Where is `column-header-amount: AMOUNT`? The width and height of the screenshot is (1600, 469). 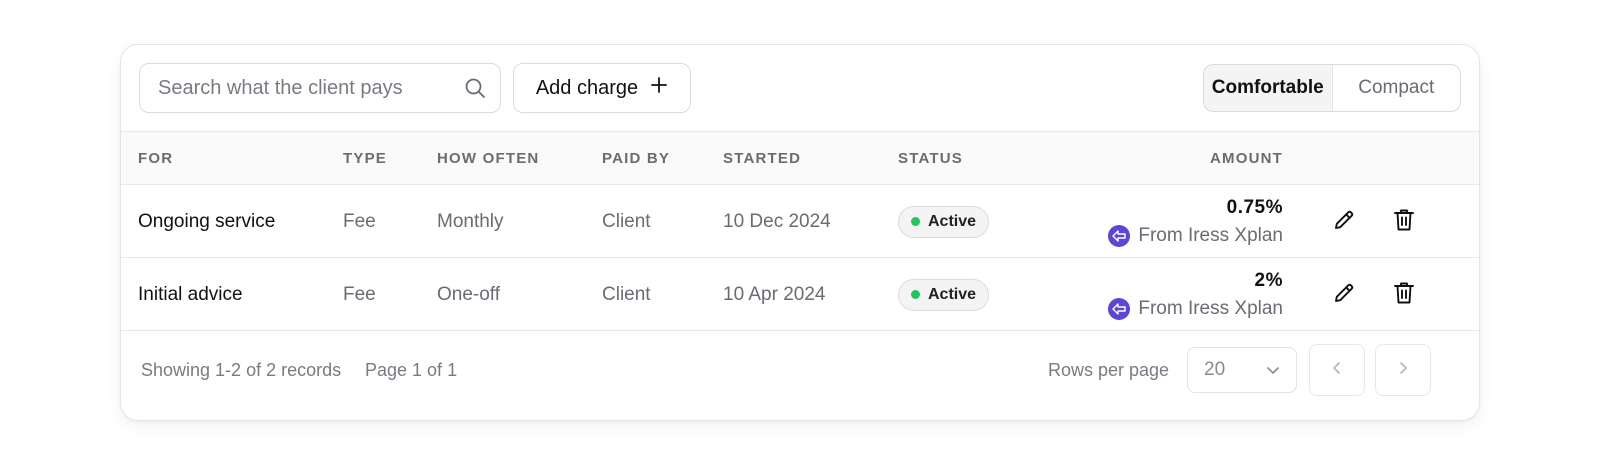 column-header-amount: AMOUNT is located at coordinates (1246, 159).